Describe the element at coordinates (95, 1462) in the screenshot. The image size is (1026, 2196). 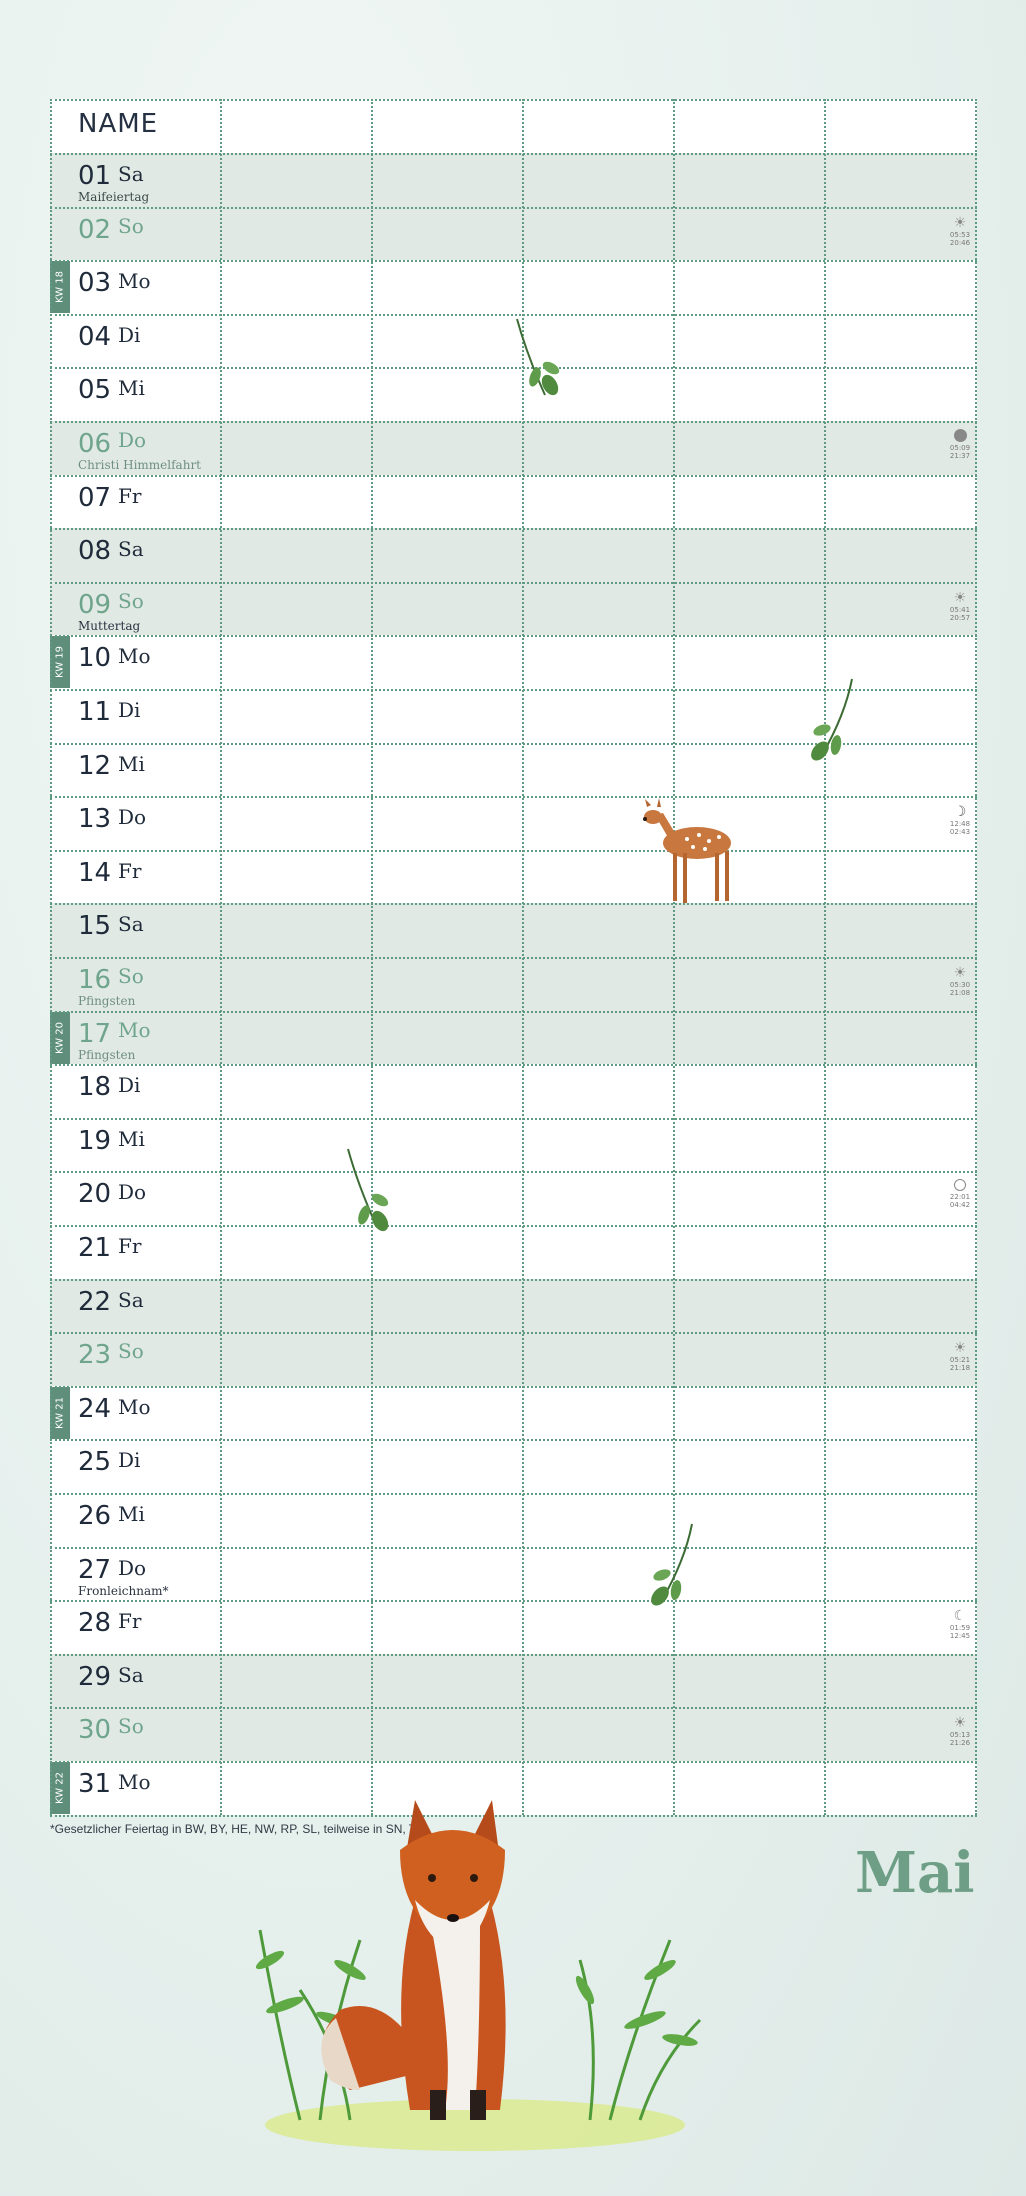
I see `day-number: 25` at that location.